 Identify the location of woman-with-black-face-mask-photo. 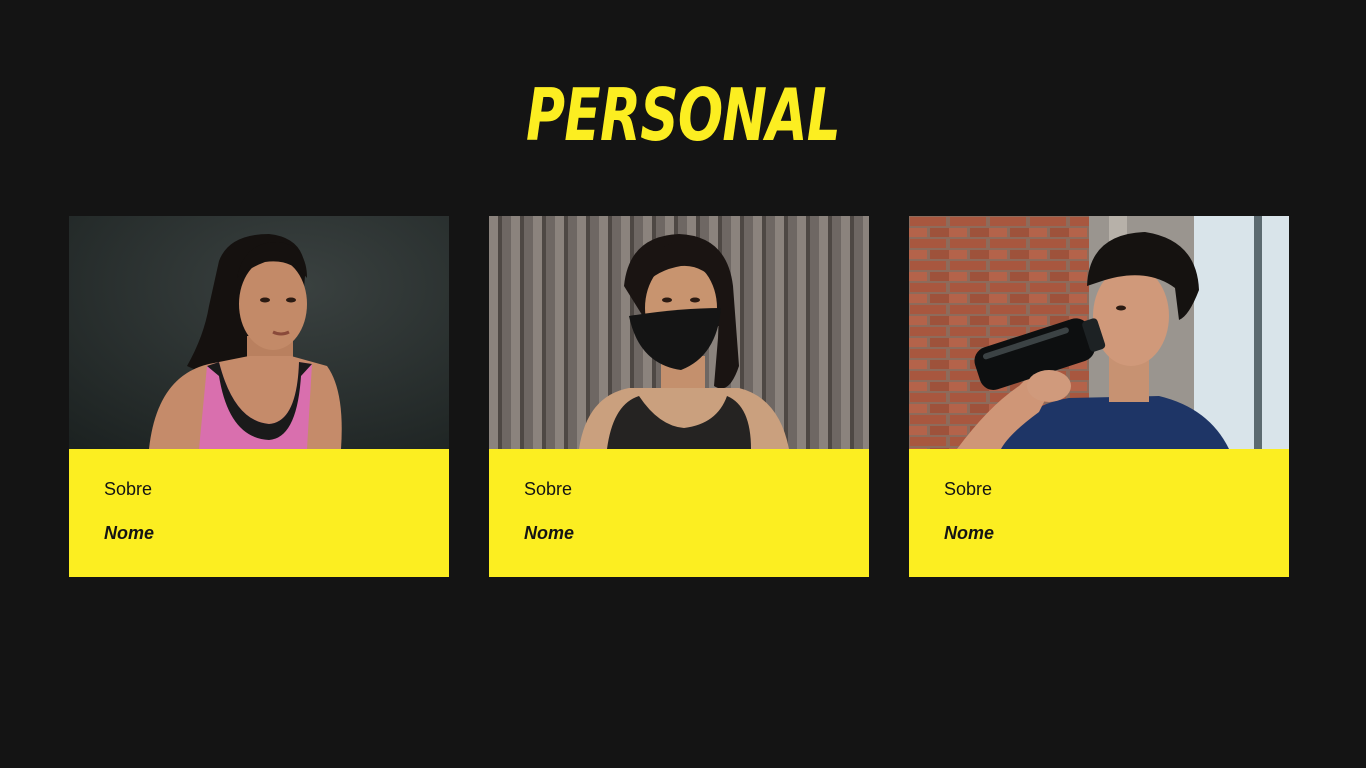
(679, 332).